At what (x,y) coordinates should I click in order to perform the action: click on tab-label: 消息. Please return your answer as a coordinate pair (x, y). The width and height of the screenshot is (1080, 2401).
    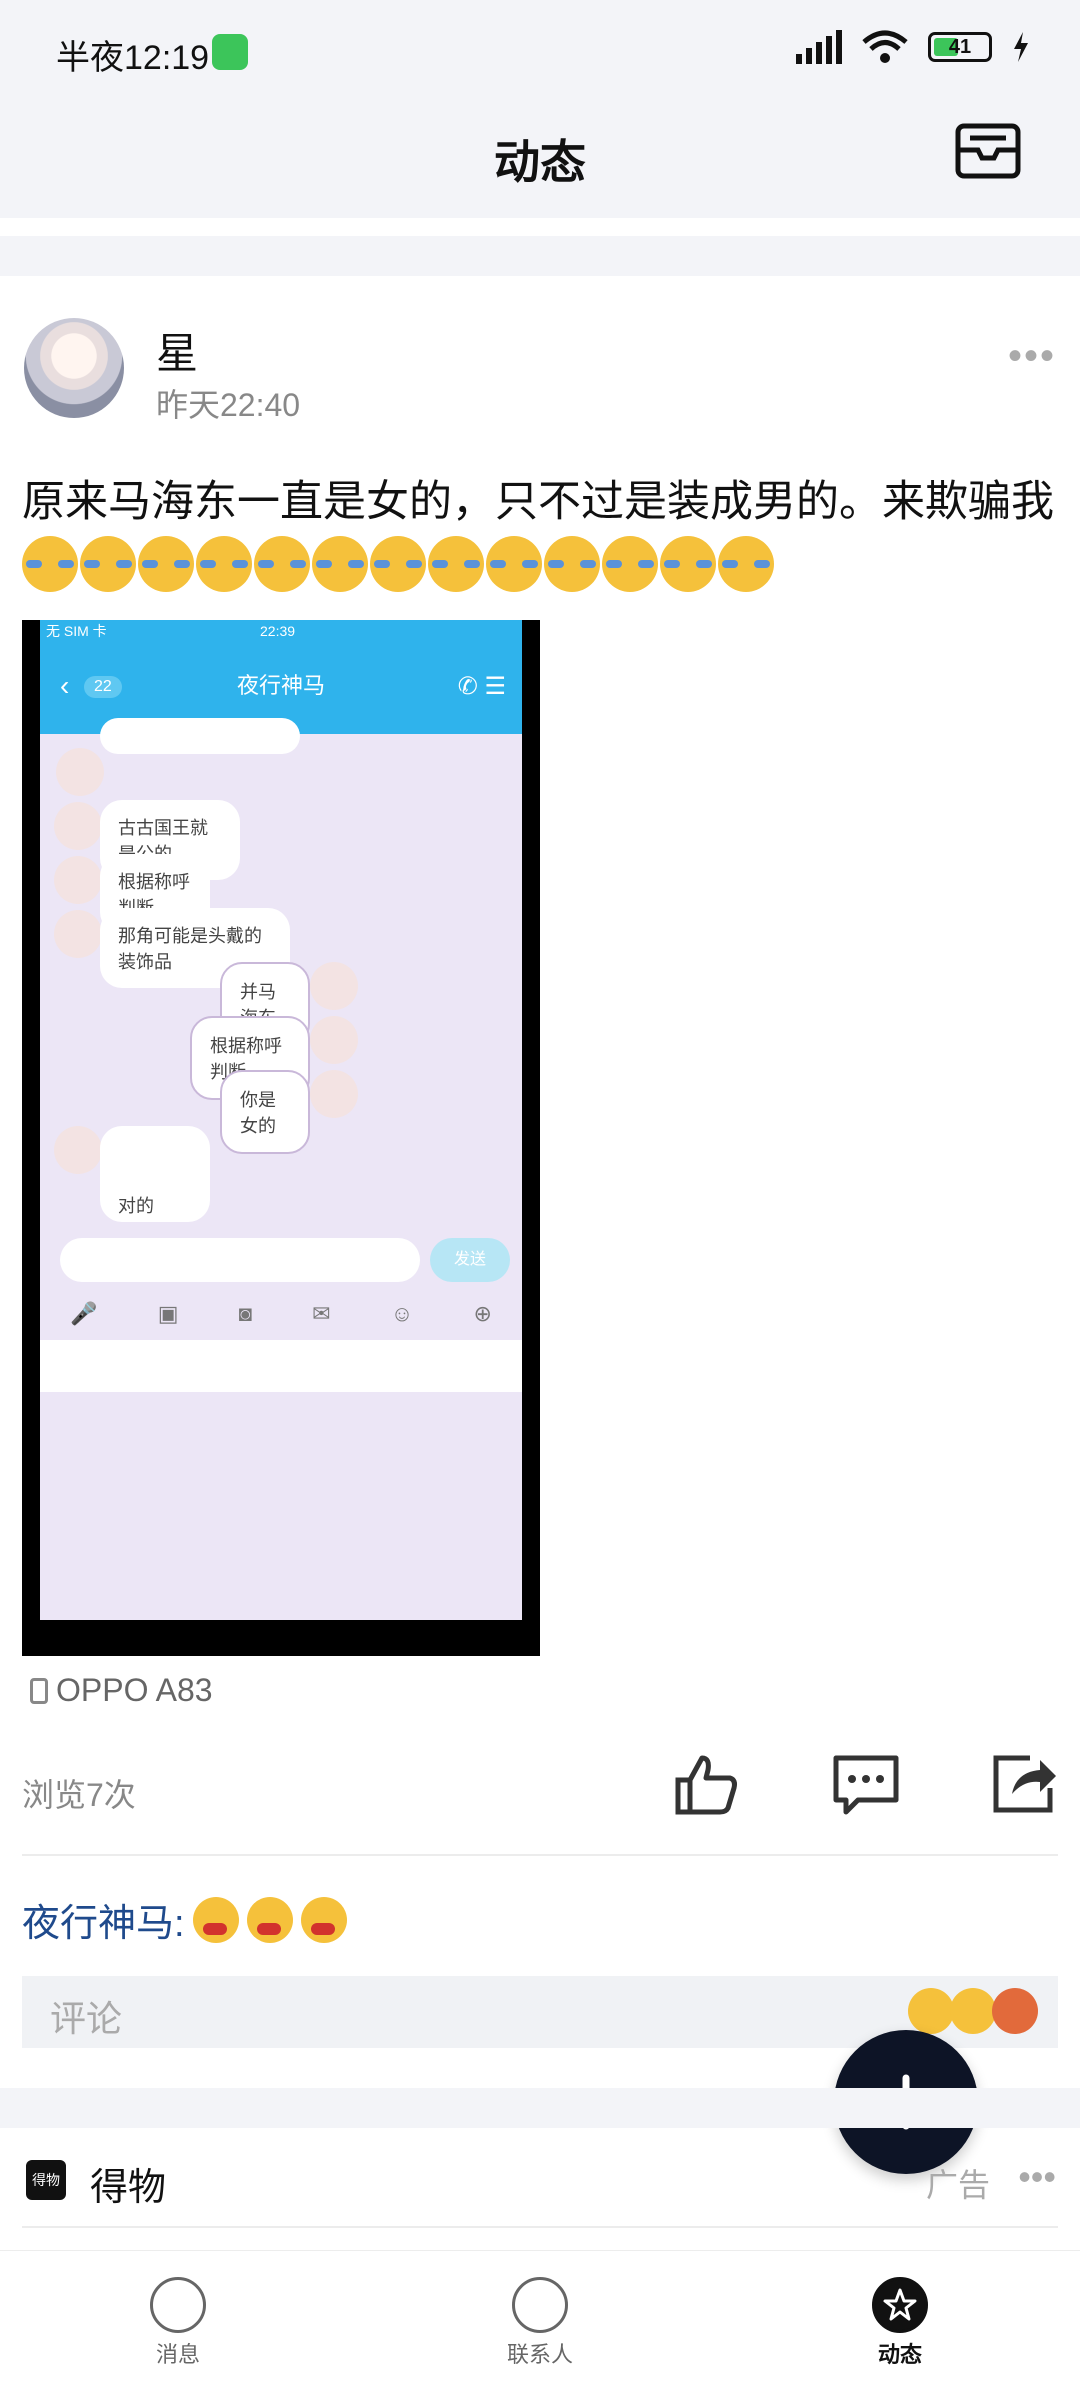
    Looking at the image, I should click on (177, 2354).